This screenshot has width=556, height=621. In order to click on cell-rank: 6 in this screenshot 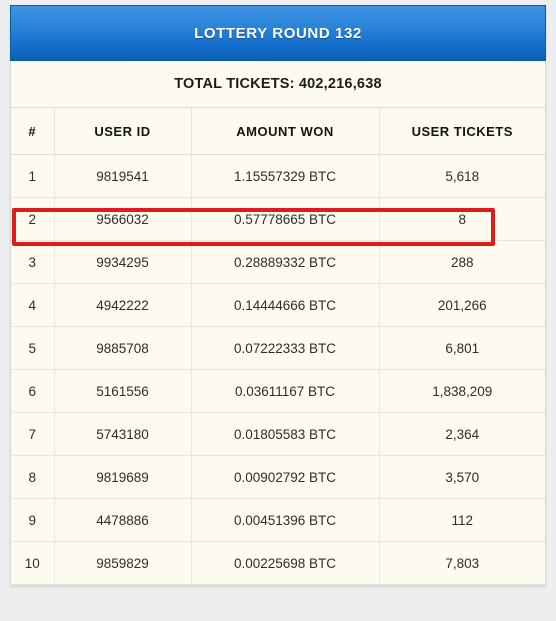, I will do `click(33, 391)`.